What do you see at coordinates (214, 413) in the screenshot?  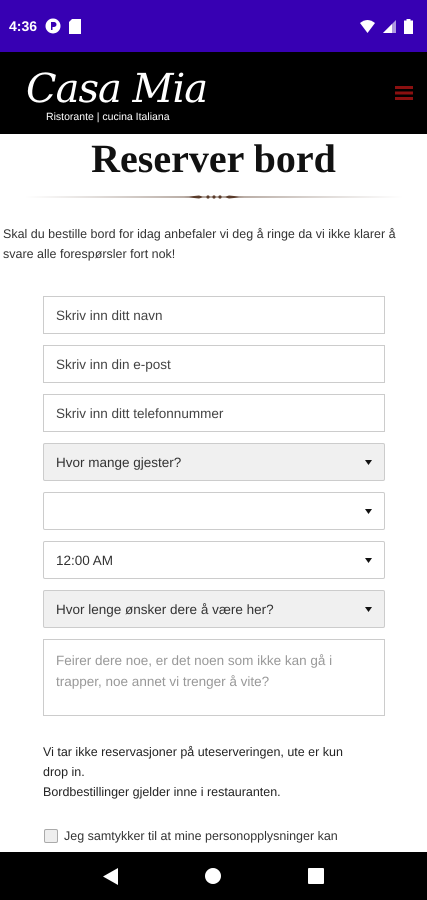 I see `text-input-field: Skriv inn ditt telefonnummer` at bounding box center [214, 413].